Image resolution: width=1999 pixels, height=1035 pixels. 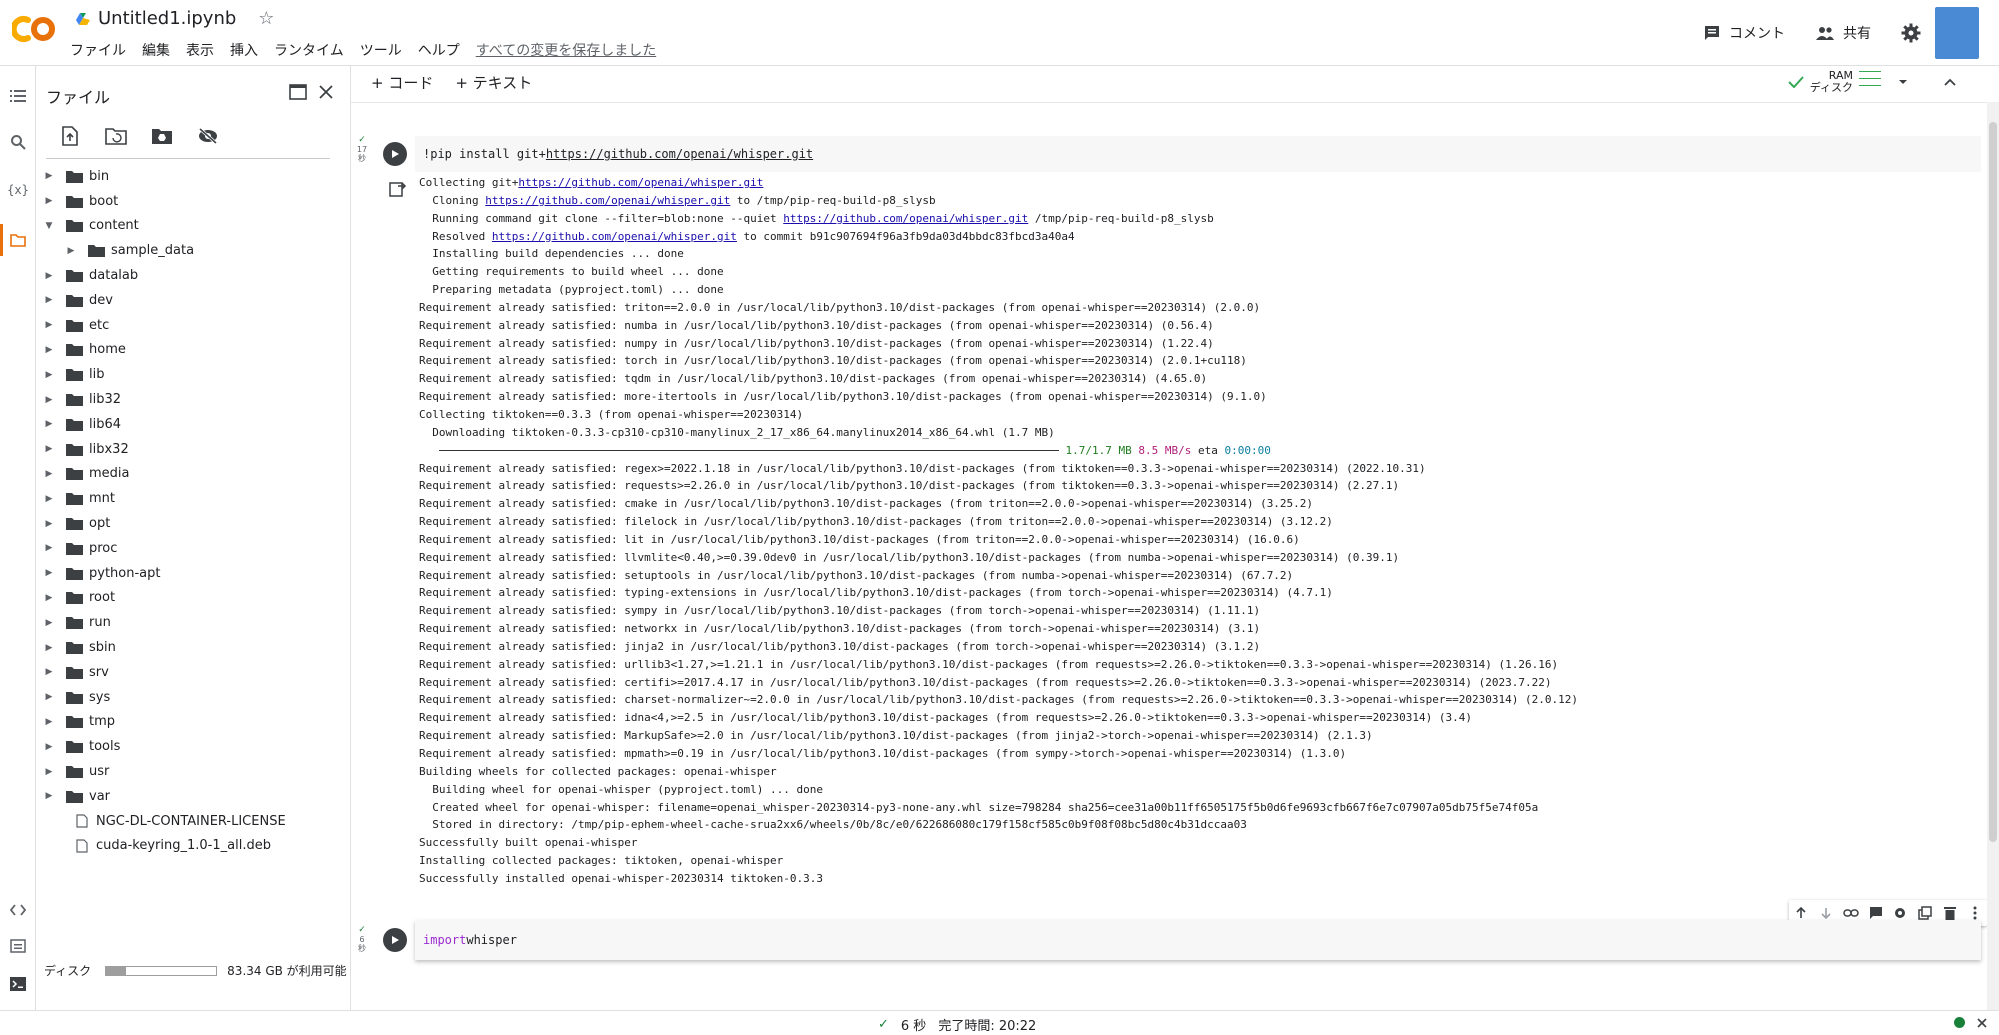 I want to click on folder-item: ▼ content, so click(x=193, y=226).